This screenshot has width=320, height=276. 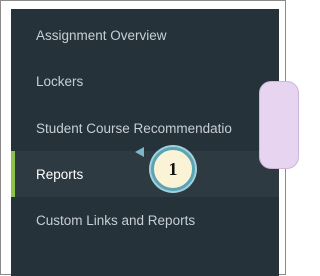 What do you see at coordinates (145, 81) in the screenshot?
I see `sidebar-item-lockers: Lockers` at bounding box center [145, 81].